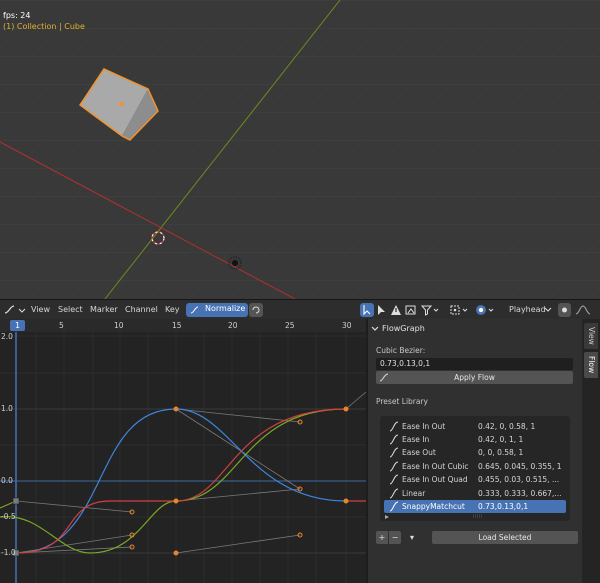 The height and width of the screenshot is (583, 600). I want to click on show-errors-button, so click(396, 310).